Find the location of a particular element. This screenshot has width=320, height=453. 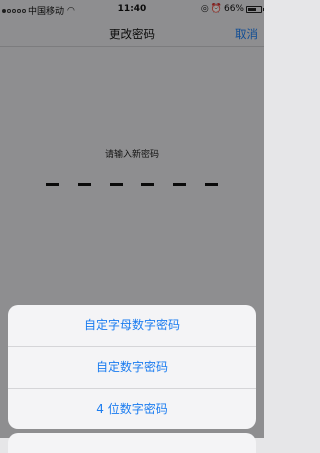

option-custom-numeric: 自定数字密码 is located at coordinates (132, 368).